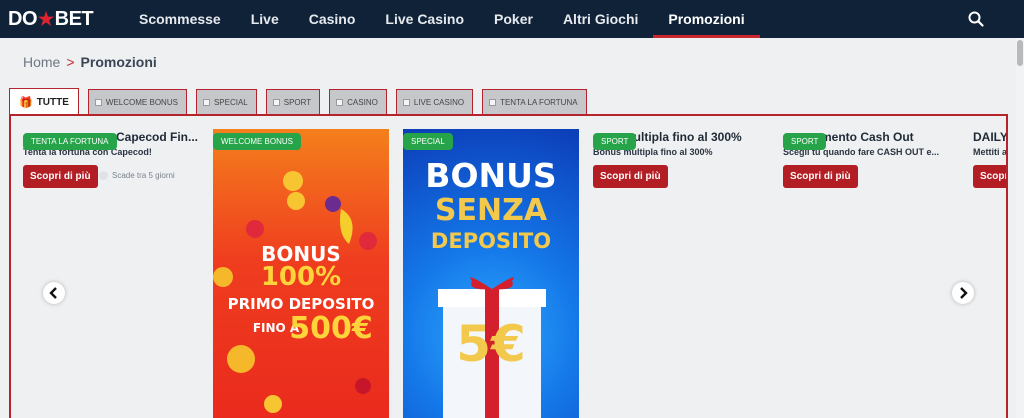 The image size is (1024, 418). What do you see at coordinates (331, 328) in the screenshot?
I see `banner-line: 500€` at bounding box center [331, 328].